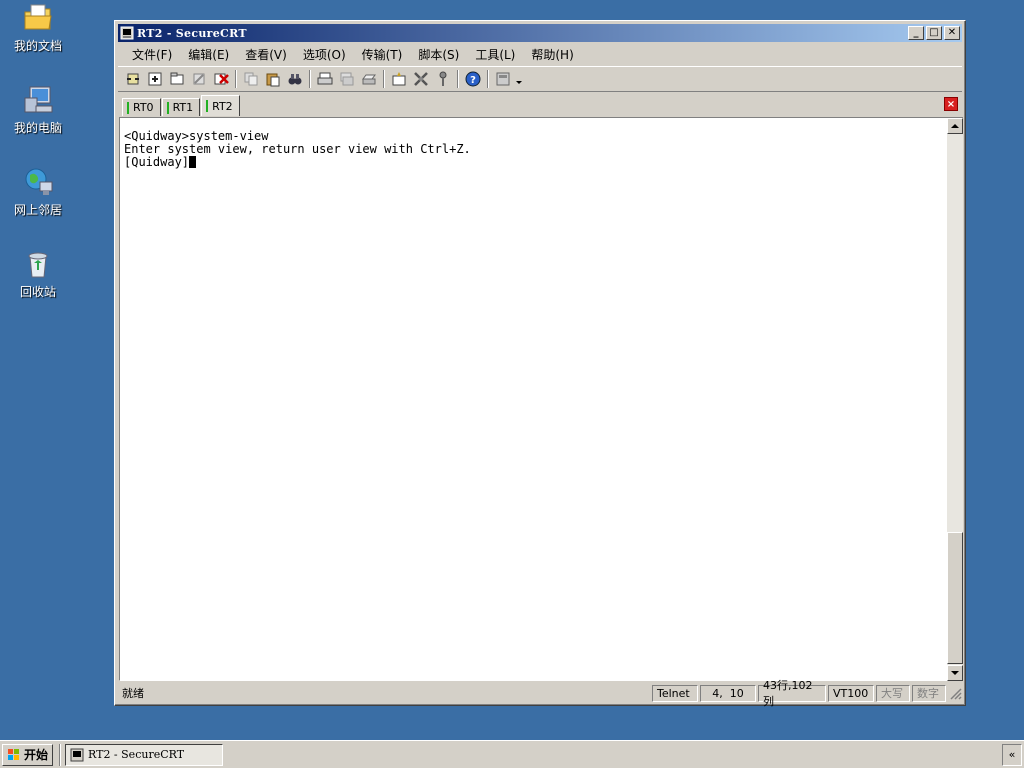 The height and width of the screenshot is (768, 1024). Describe the element at coordinates (38, 182) in the screenshot. I see `network-icon` at that location.